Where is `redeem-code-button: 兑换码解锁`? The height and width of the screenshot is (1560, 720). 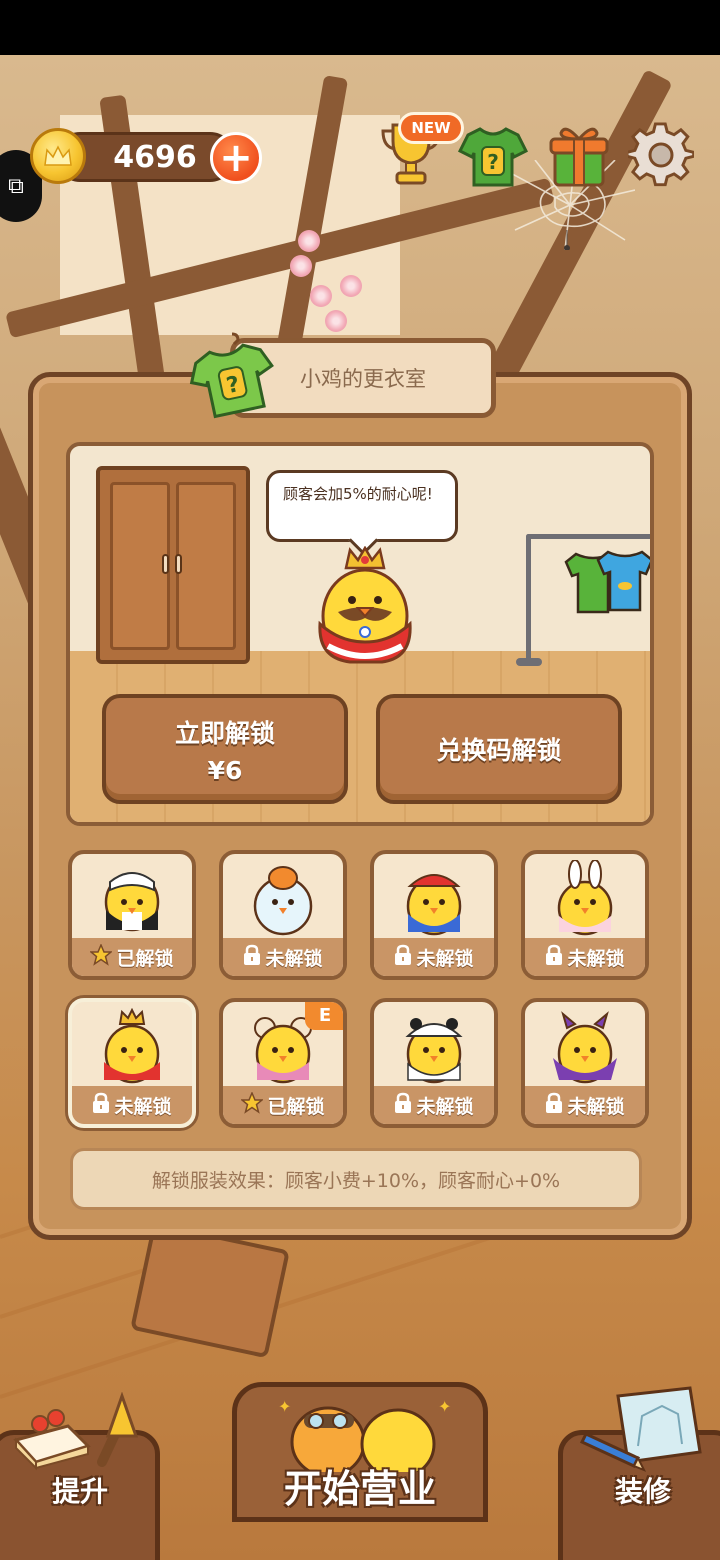 redeem-code-button: 兑换码解锁 is located at coordinates (499, 749).